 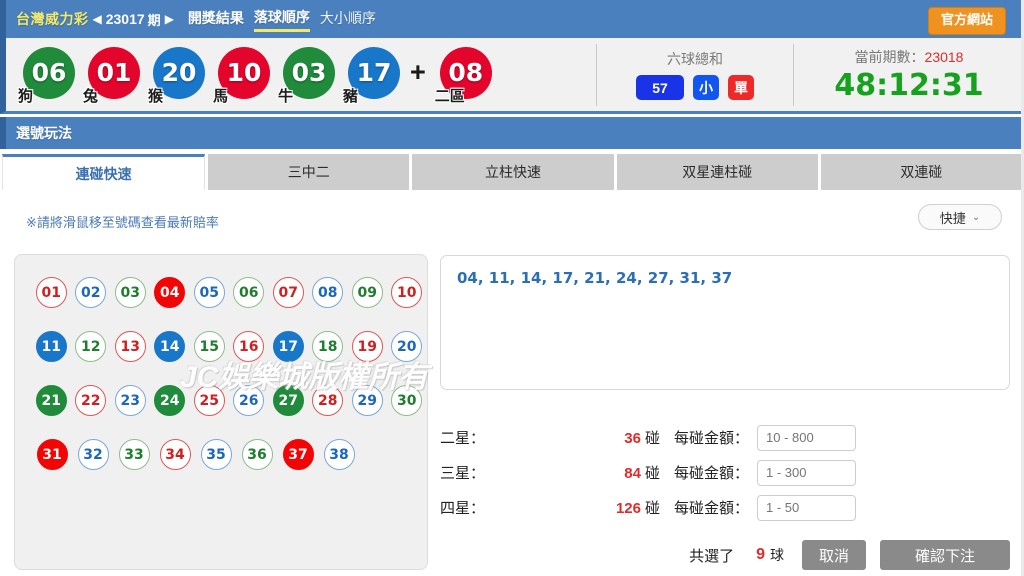 I want to click on tab-shuanglianpeng: 双連碰, so click(x=921, y=172).